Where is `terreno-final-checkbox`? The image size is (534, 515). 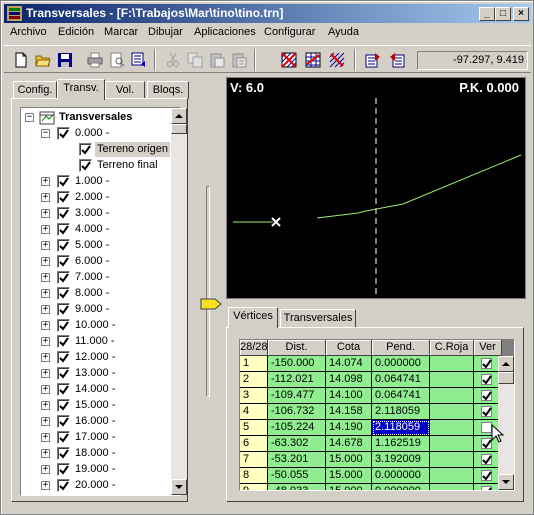
terreno-final-checkbox is located at coordinates (85, 165).